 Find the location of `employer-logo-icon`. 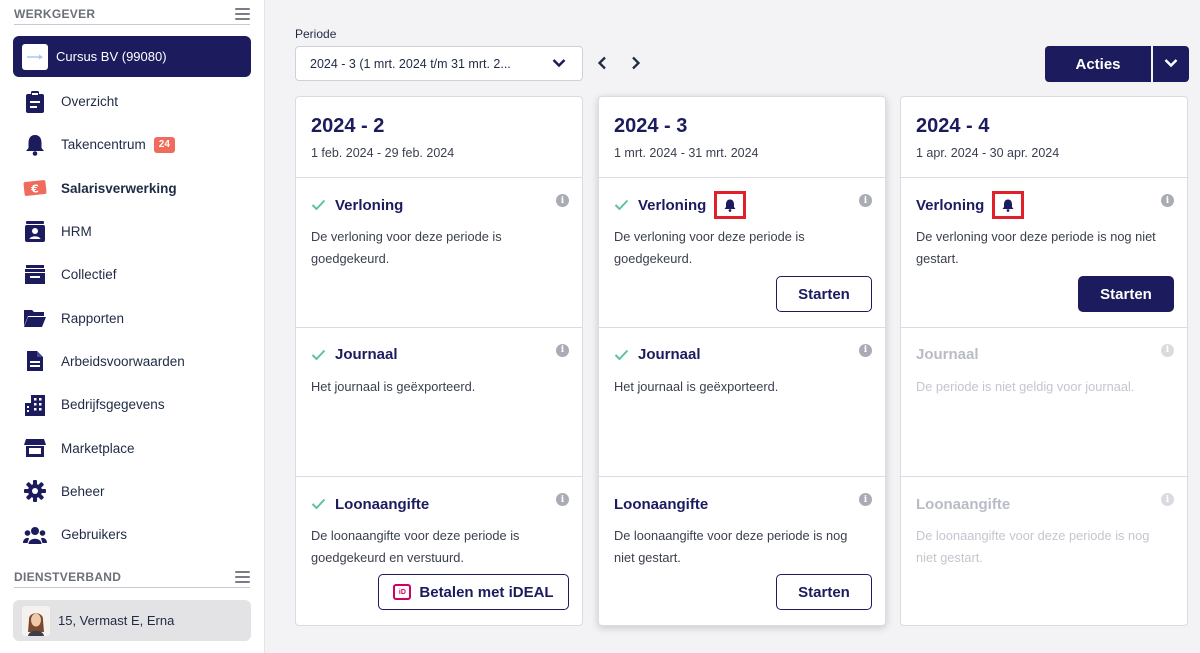

employer-logo-icon is located at coordinates (35, 56).